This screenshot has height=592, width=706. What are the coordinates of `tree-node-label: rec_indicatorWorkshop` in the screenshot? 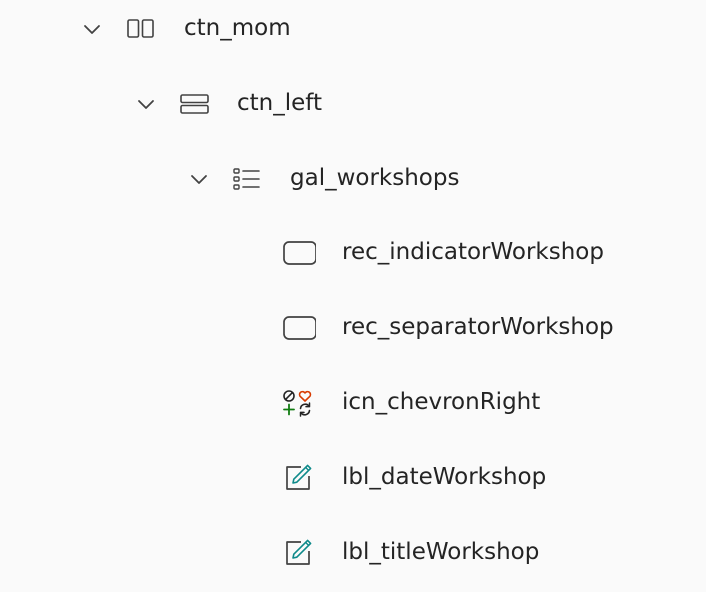 It's located at (473, 252).